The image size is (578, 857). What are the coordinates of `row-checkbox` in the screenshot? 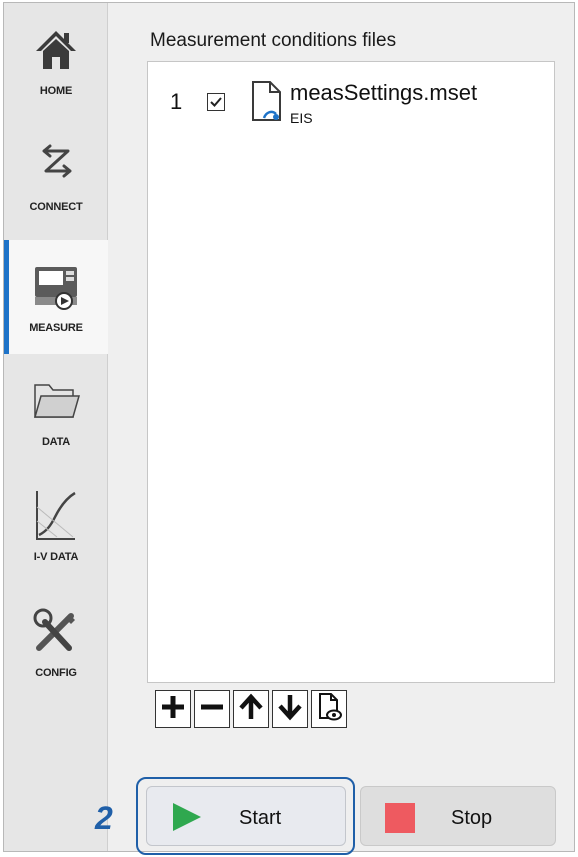 It's located at (216, 102).